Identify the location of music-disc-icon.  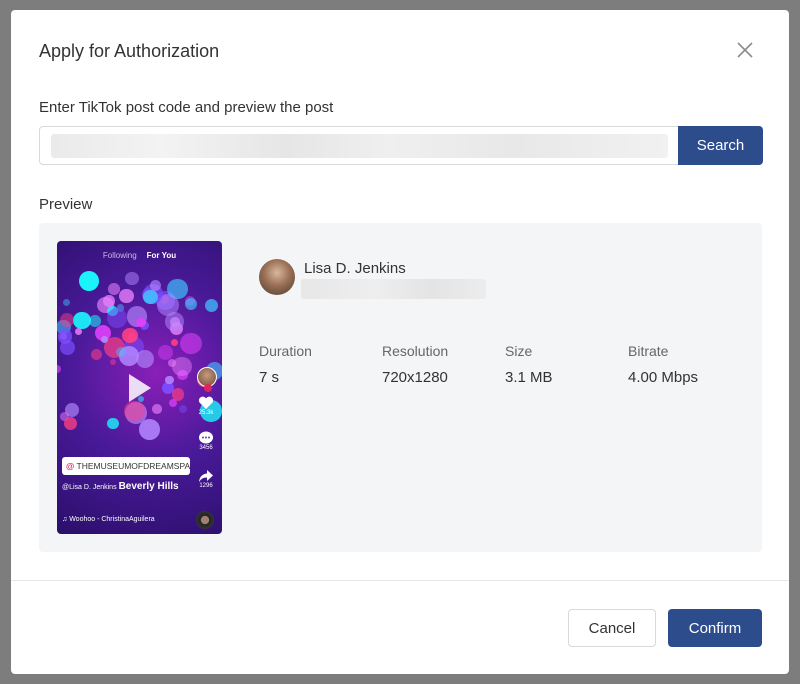
(205, 520).